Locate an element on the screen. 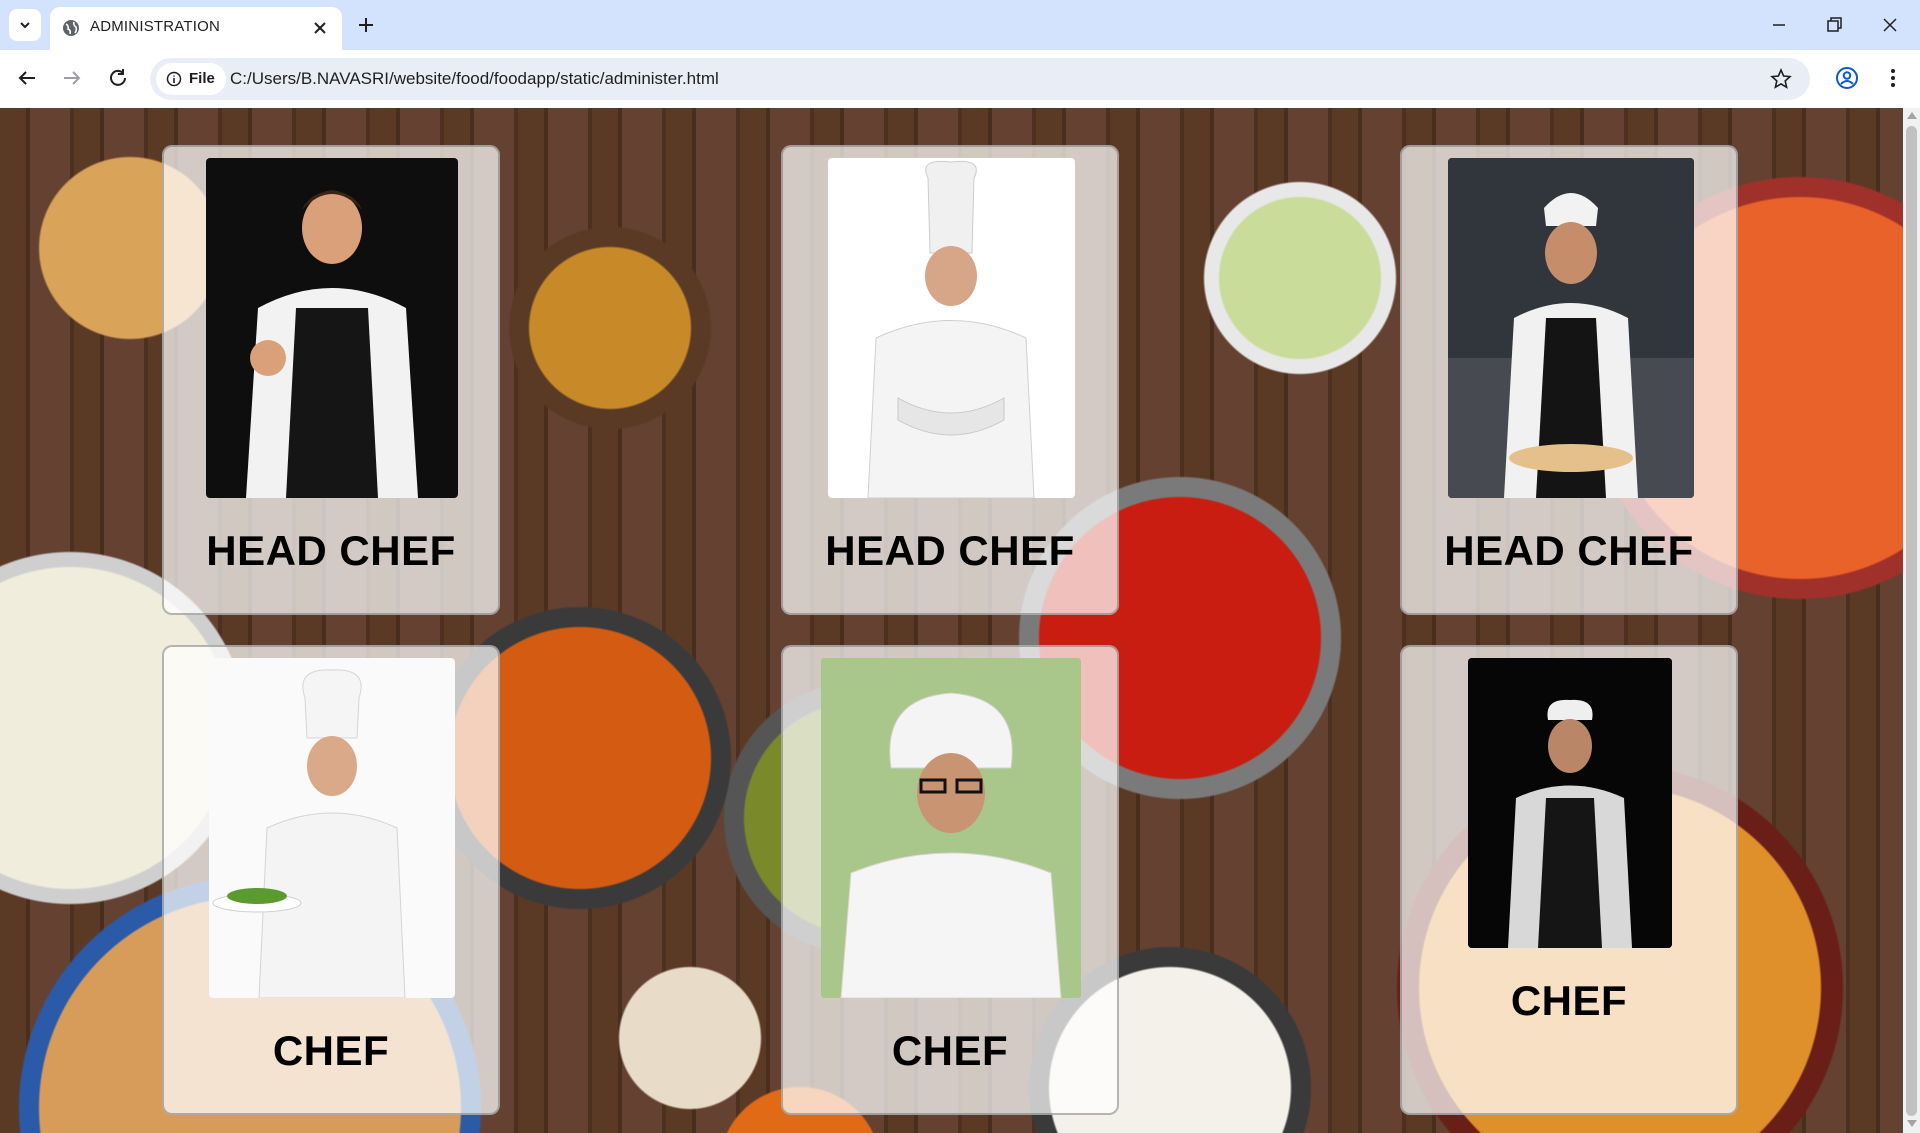  close-tab-icon is located at coordinates (320, 28).